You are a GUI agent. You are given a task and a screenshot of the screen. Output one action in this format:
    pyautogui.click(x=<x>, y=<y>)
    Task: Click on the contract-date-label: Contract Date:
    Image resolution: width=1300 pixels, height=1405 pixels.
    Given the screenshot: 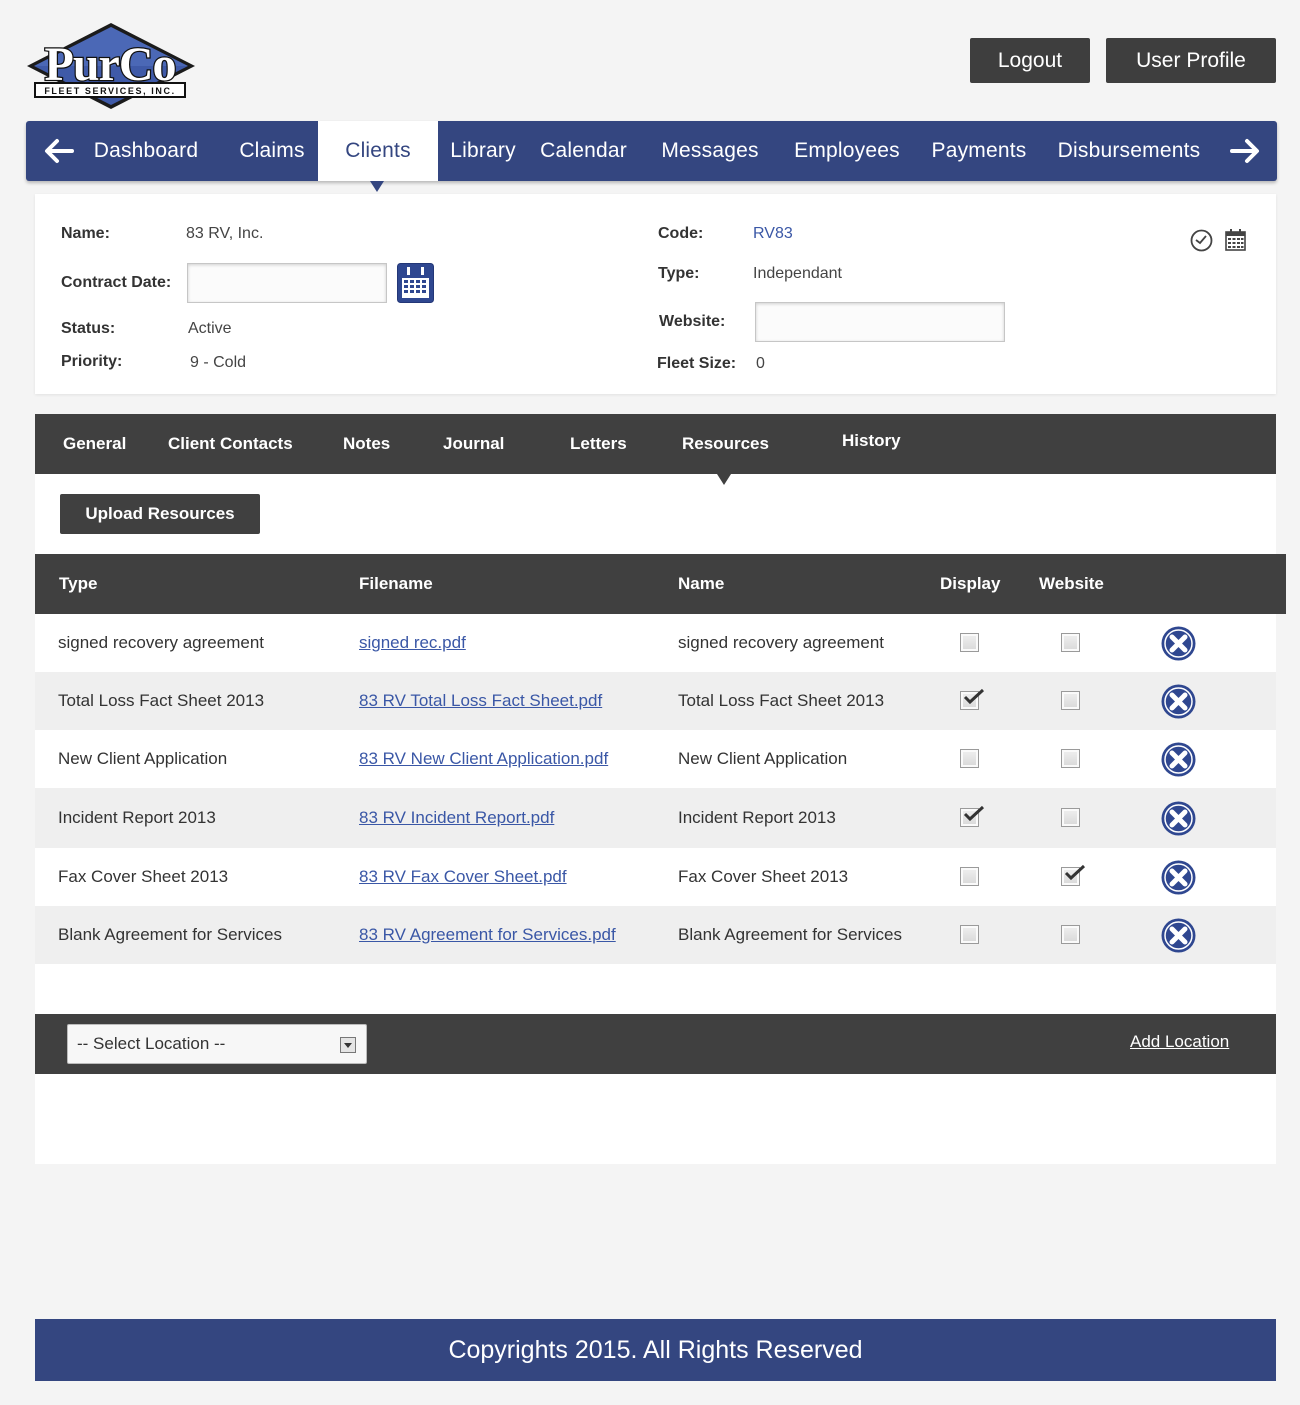 What is the action you would take?
    pyautogui.click(x=116, y=282)
    